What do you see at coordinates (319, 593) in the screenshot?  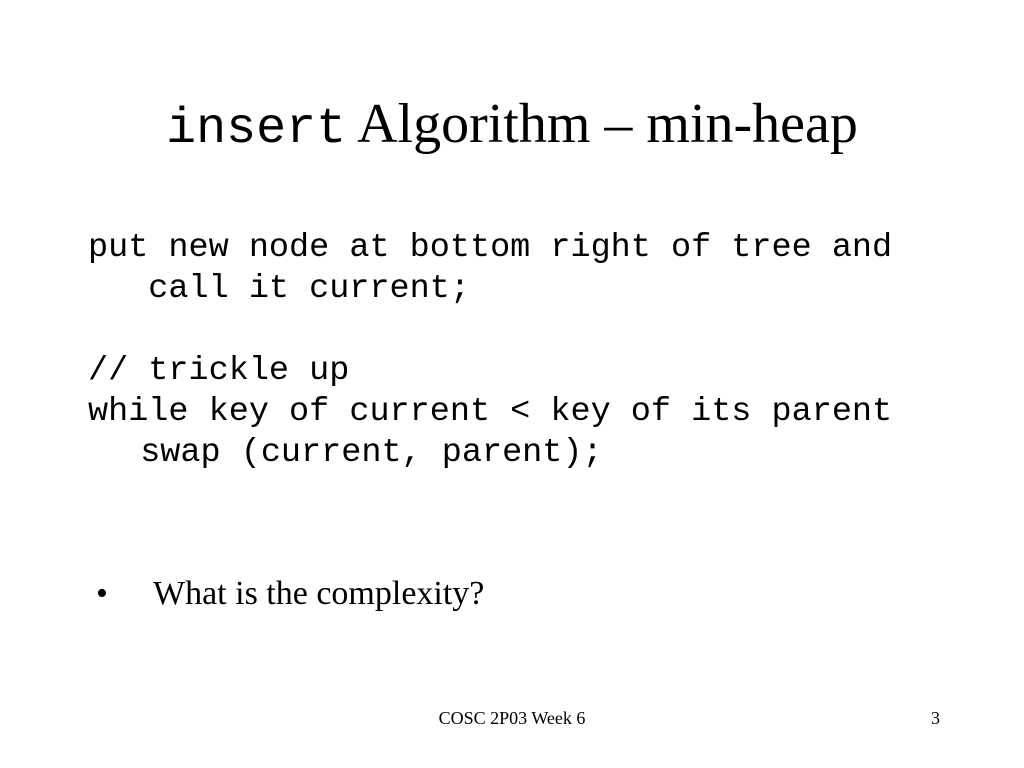 I see `bullet-text: What is the complexity?` at bounding box center [319, 593].